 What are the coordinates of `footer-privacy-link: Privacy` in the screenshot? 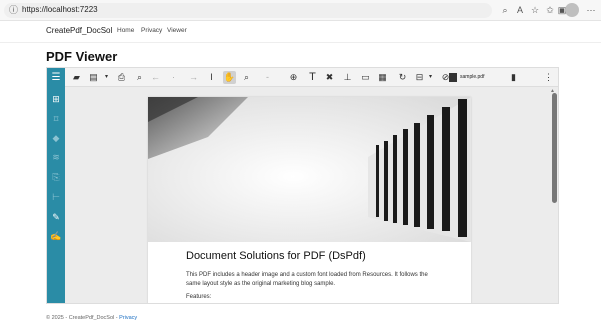 It's located at (128, 318).